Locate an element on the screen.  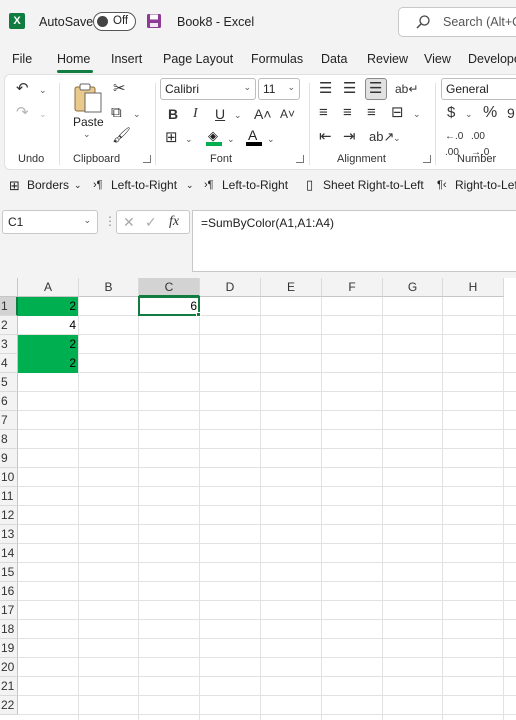
row-header-19: 19 is located at coordinates (9, 648).